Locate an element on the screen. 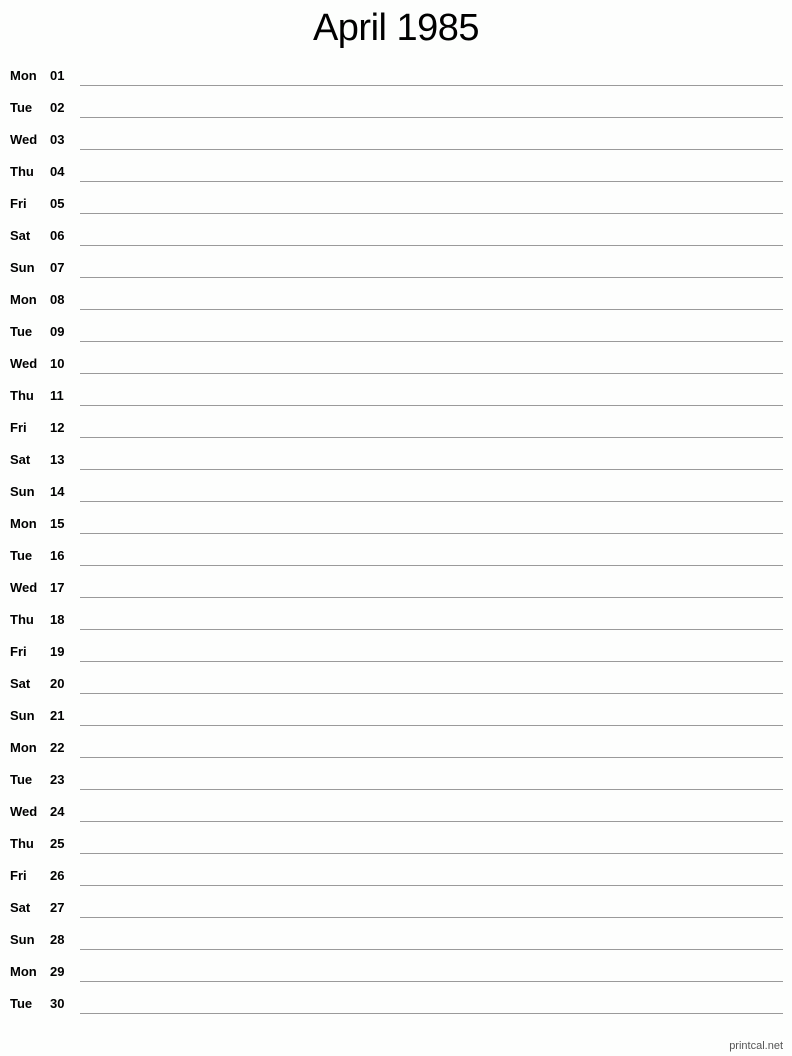  day-row: Wed 17 is located at coordinates (396, 583).